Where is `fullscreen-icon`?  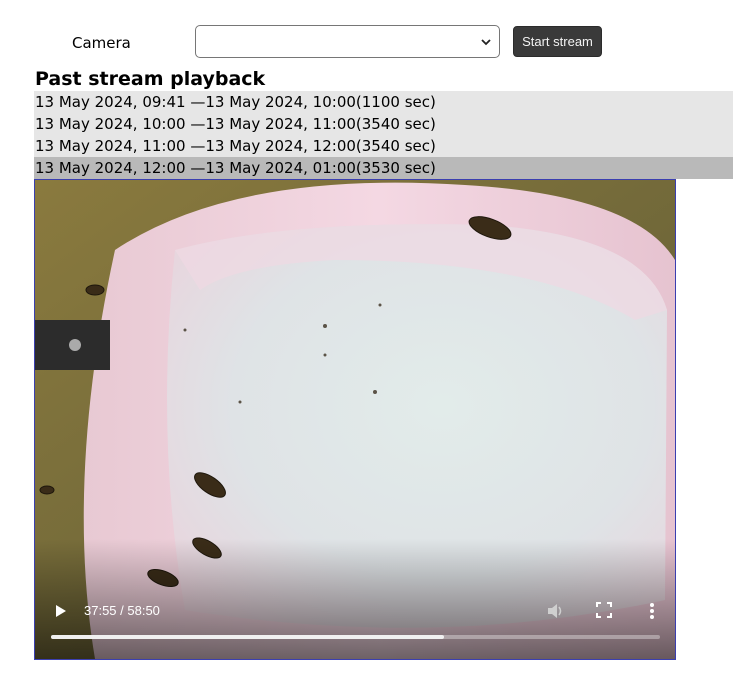
fullscreen-icon is located at coordinates (604, 610).